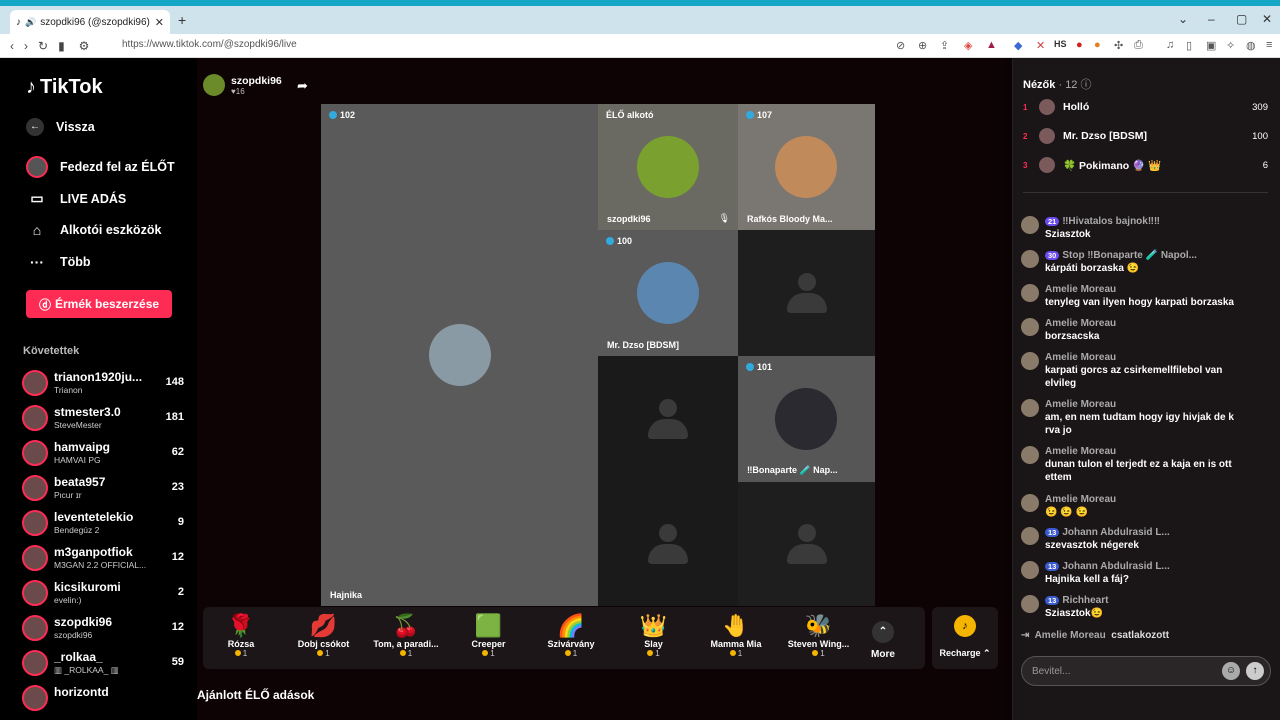 The width and height of the screenshot is (1280, 720). I want to click on zoom-icon: ⊕, so click(922, 45).